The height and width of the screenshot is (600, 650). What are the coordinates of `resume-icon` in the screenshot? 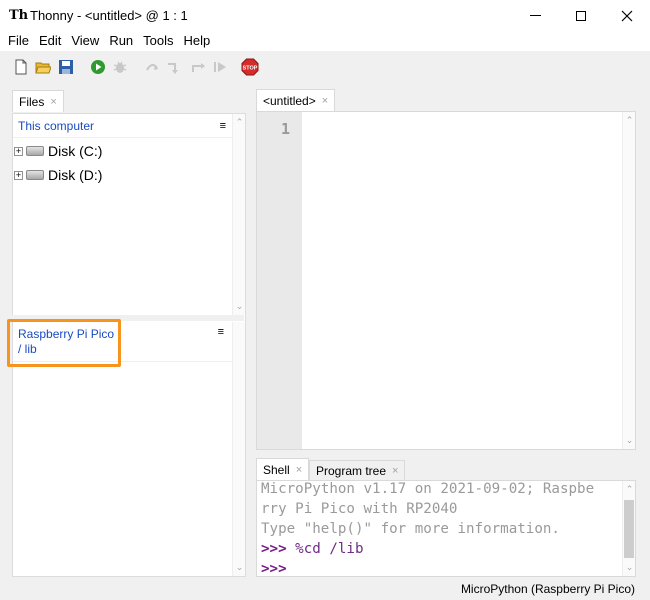 It's located at (220, 67).